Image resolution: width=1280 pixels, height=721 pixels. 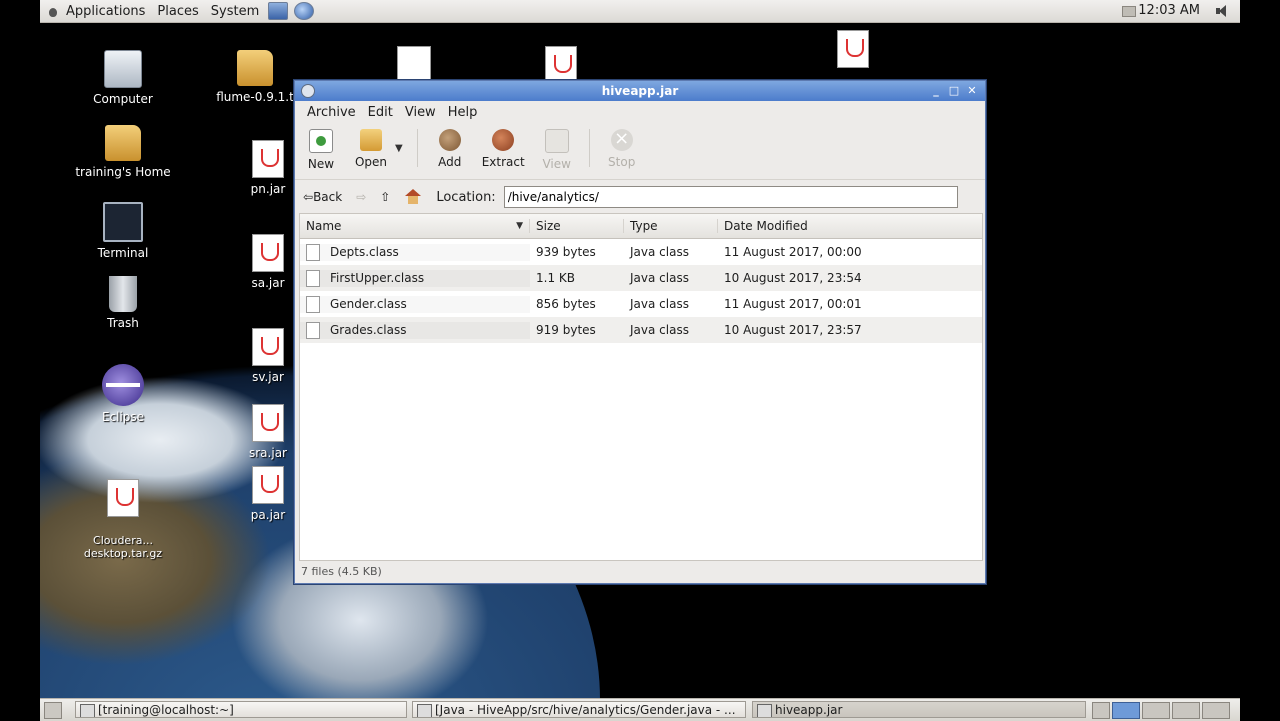 What do you see at coordinates (123, 385) in the screenshot?
I see `eclipse-icon` at bounding box center [123, 385].